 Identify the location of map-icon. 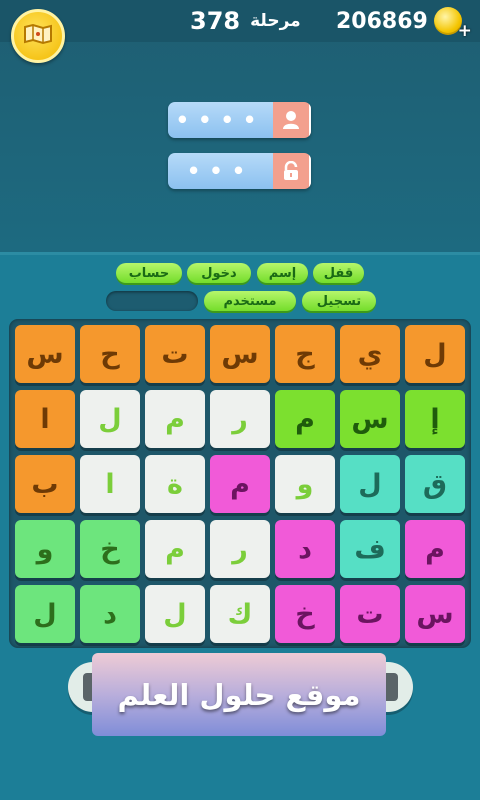
(38, 36).